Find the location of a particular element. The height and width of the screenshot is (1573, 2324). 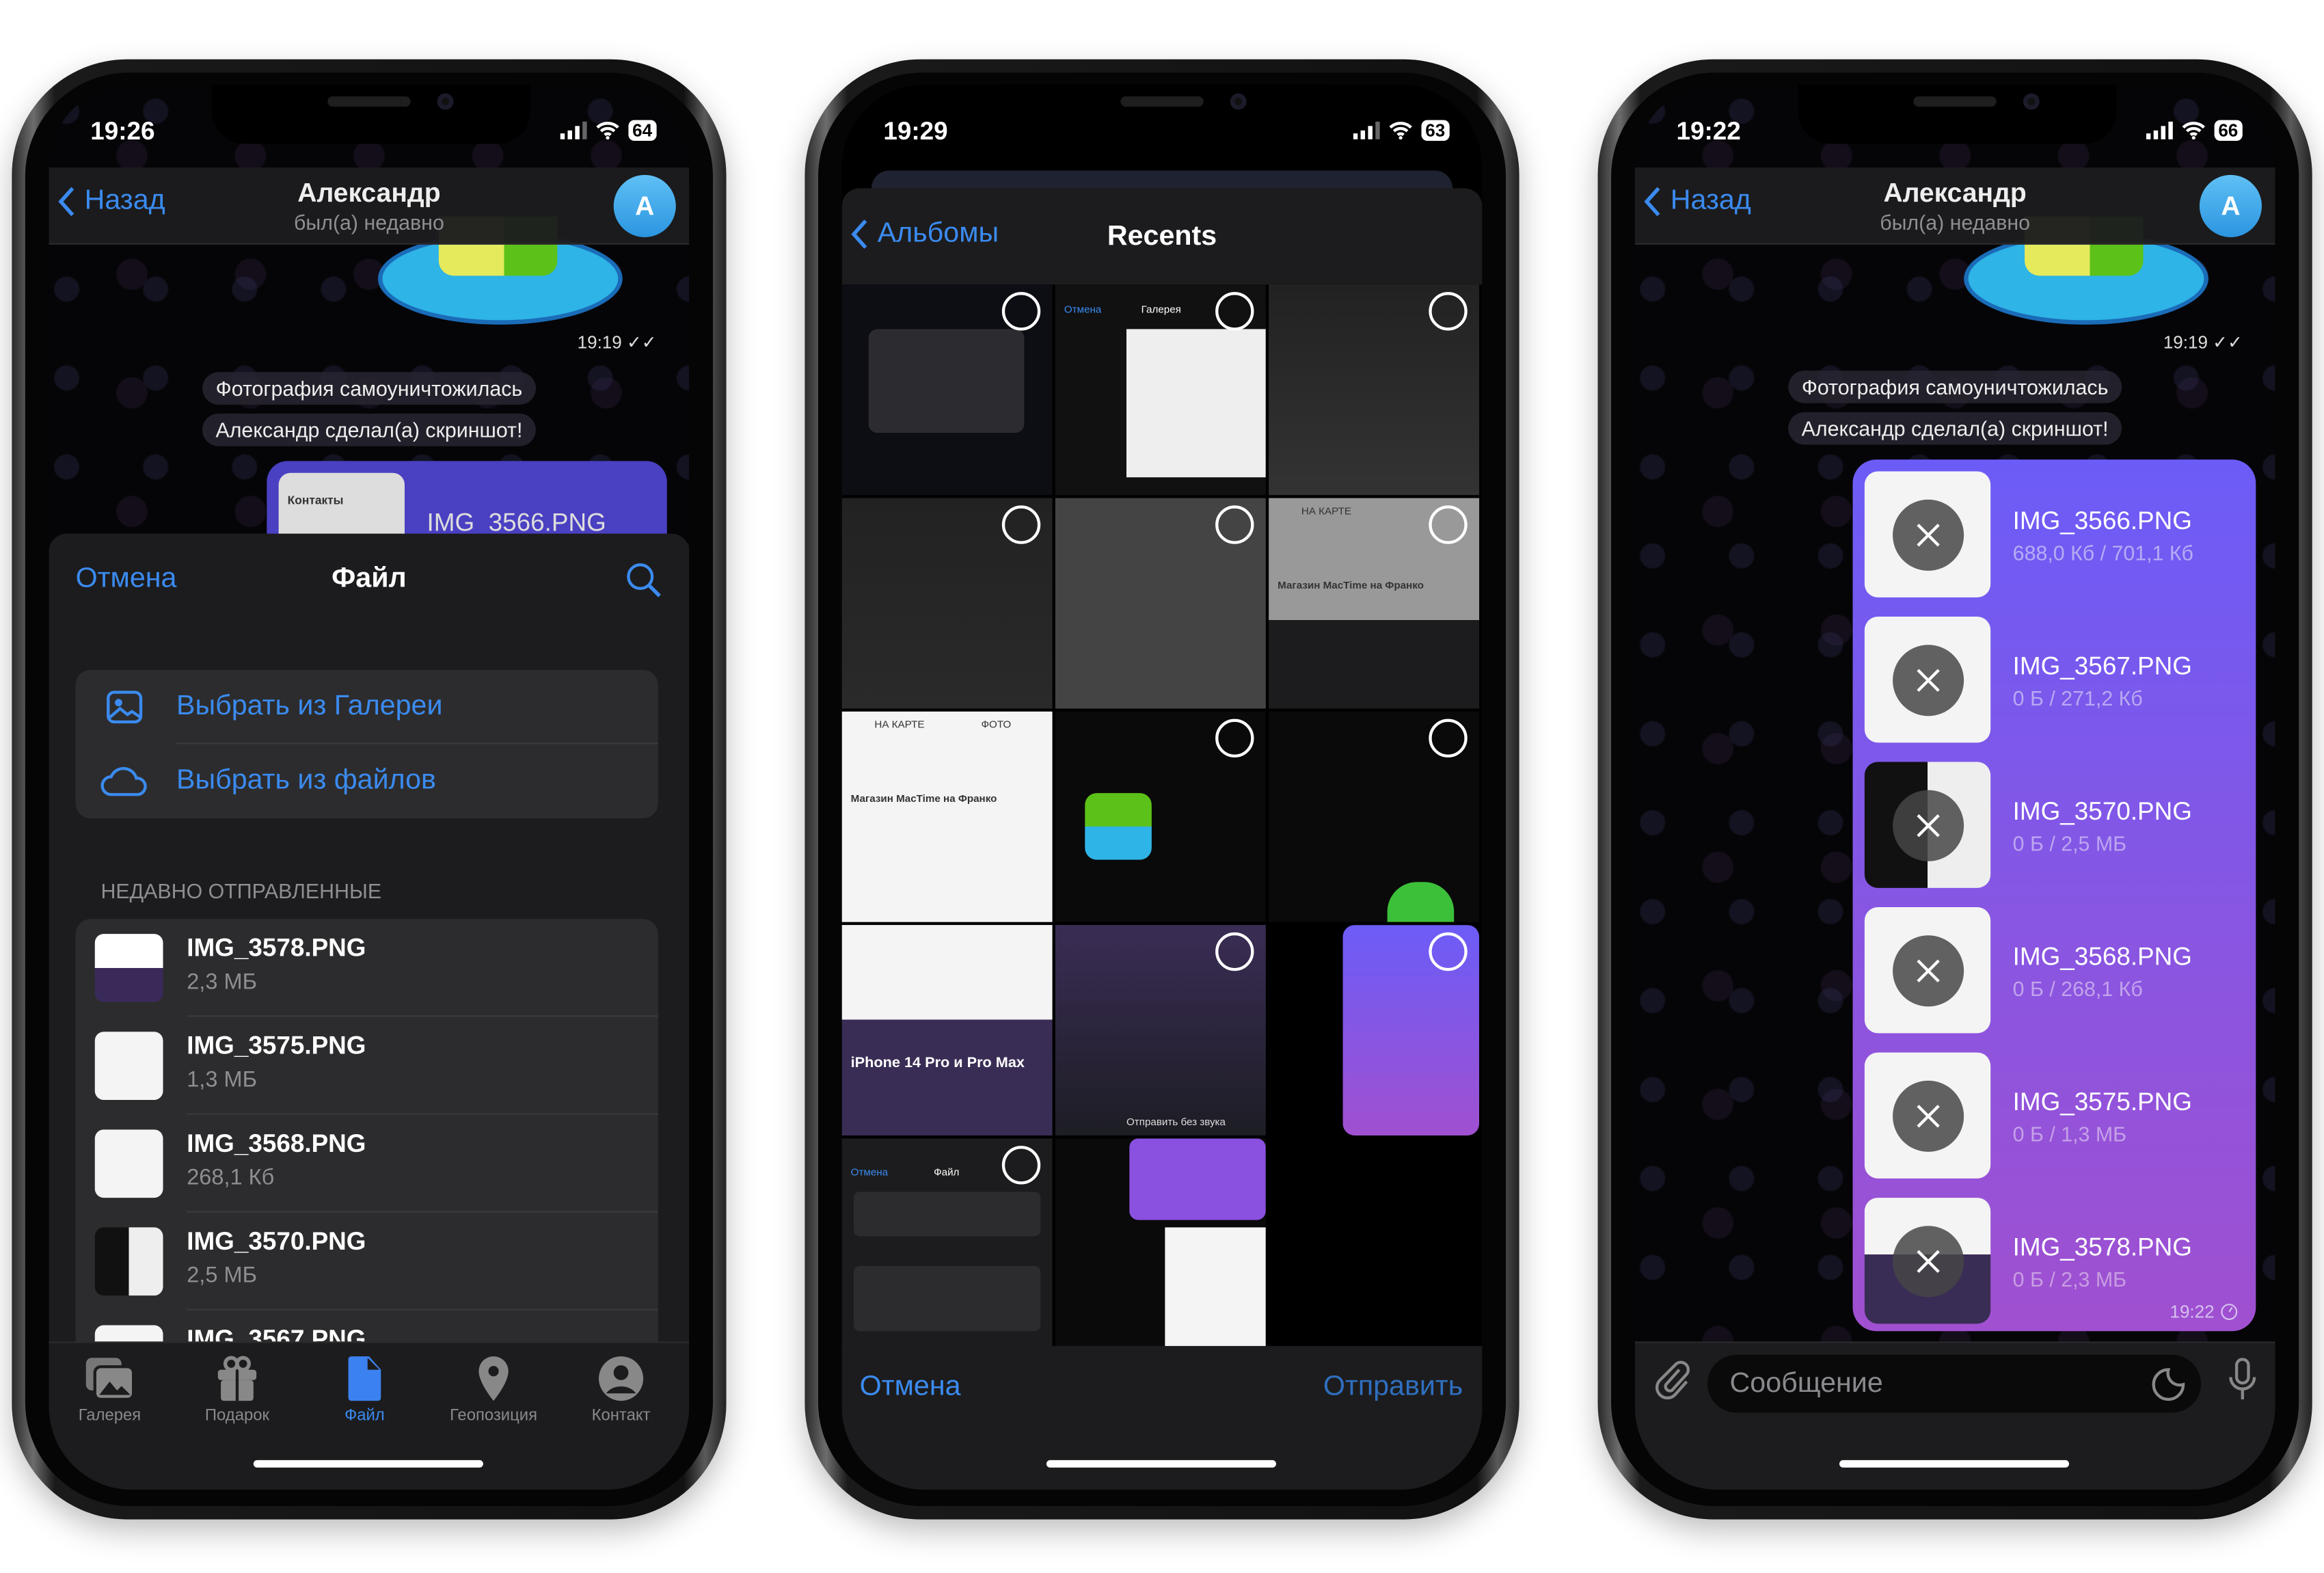

option-label: Выбрать из файлов is located at coordinates (306, 780).